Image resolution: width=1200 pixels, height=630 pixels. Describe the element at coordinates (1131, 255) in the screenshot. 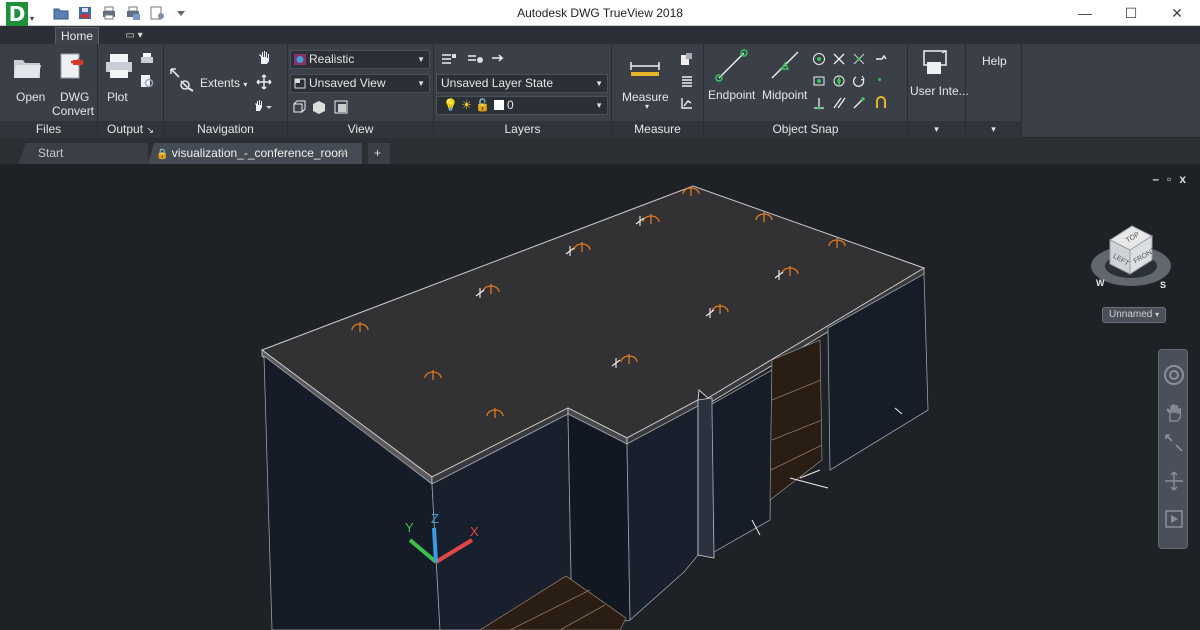

I see `viewcube: TOP LEFT FRONT W S` at that location.